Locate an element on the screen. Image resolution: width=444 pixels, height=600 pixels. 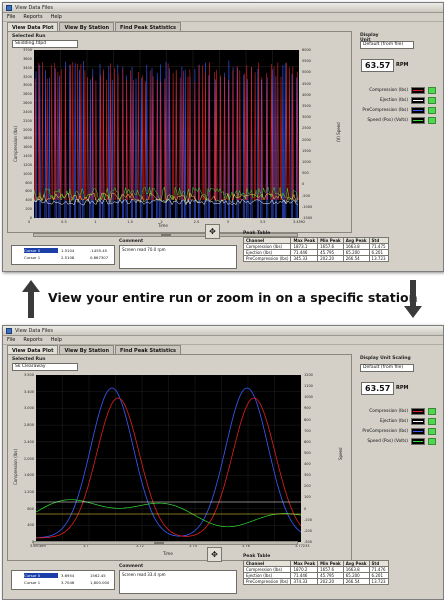
y2-tick-label: 4500 is located at coordinates (306, 83).